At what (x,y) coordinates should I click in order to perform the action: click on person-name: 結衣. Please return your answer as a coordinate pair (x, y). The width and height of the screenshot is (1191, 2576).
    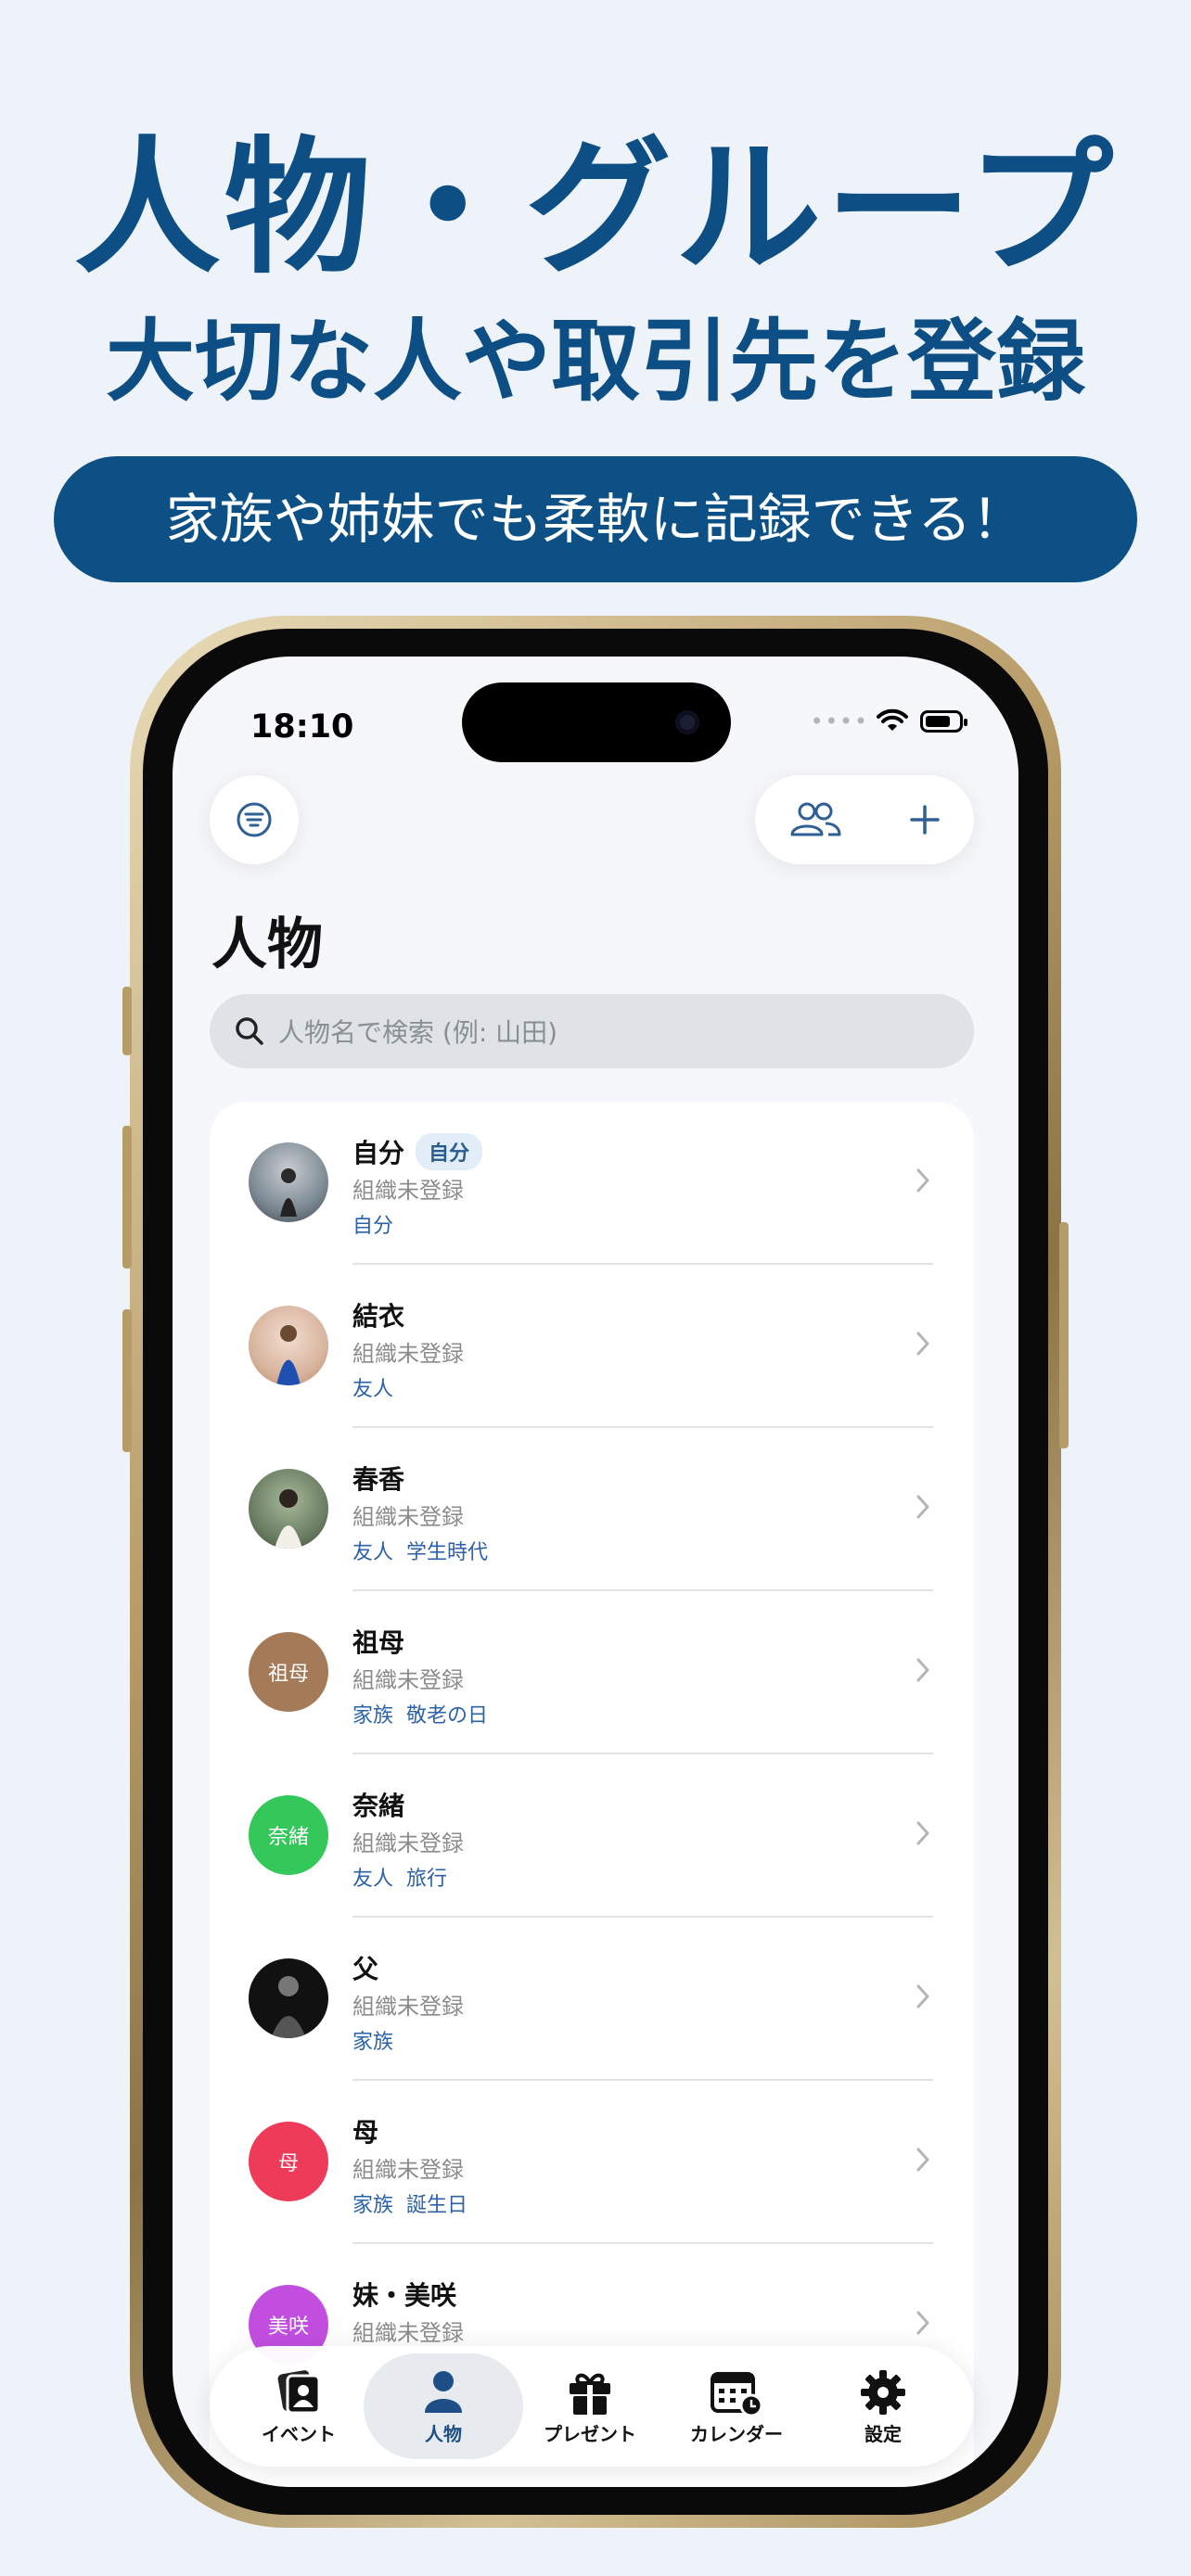
    Looking at the image, I should click on (378, 1317).